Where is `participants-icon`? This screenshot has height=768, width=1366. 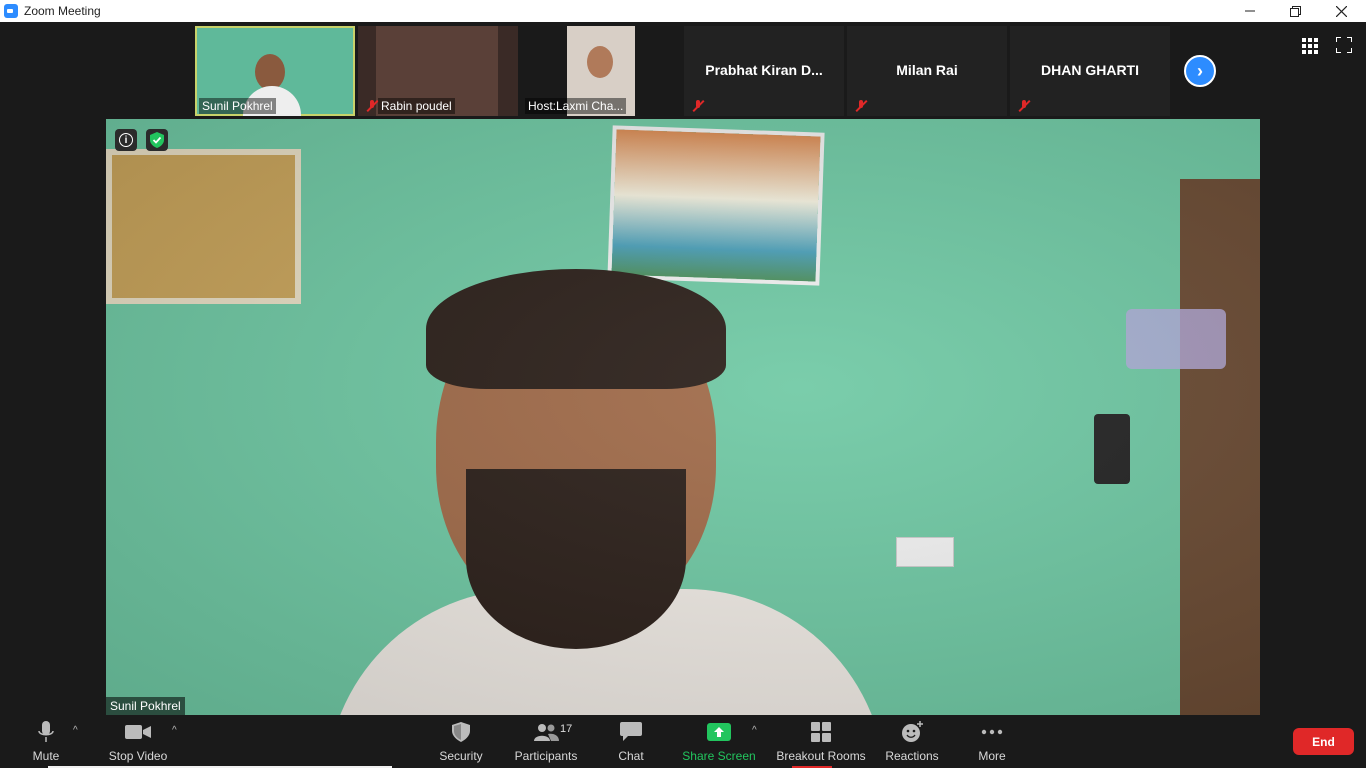 participants-icon is located at coordinates (546, 732).